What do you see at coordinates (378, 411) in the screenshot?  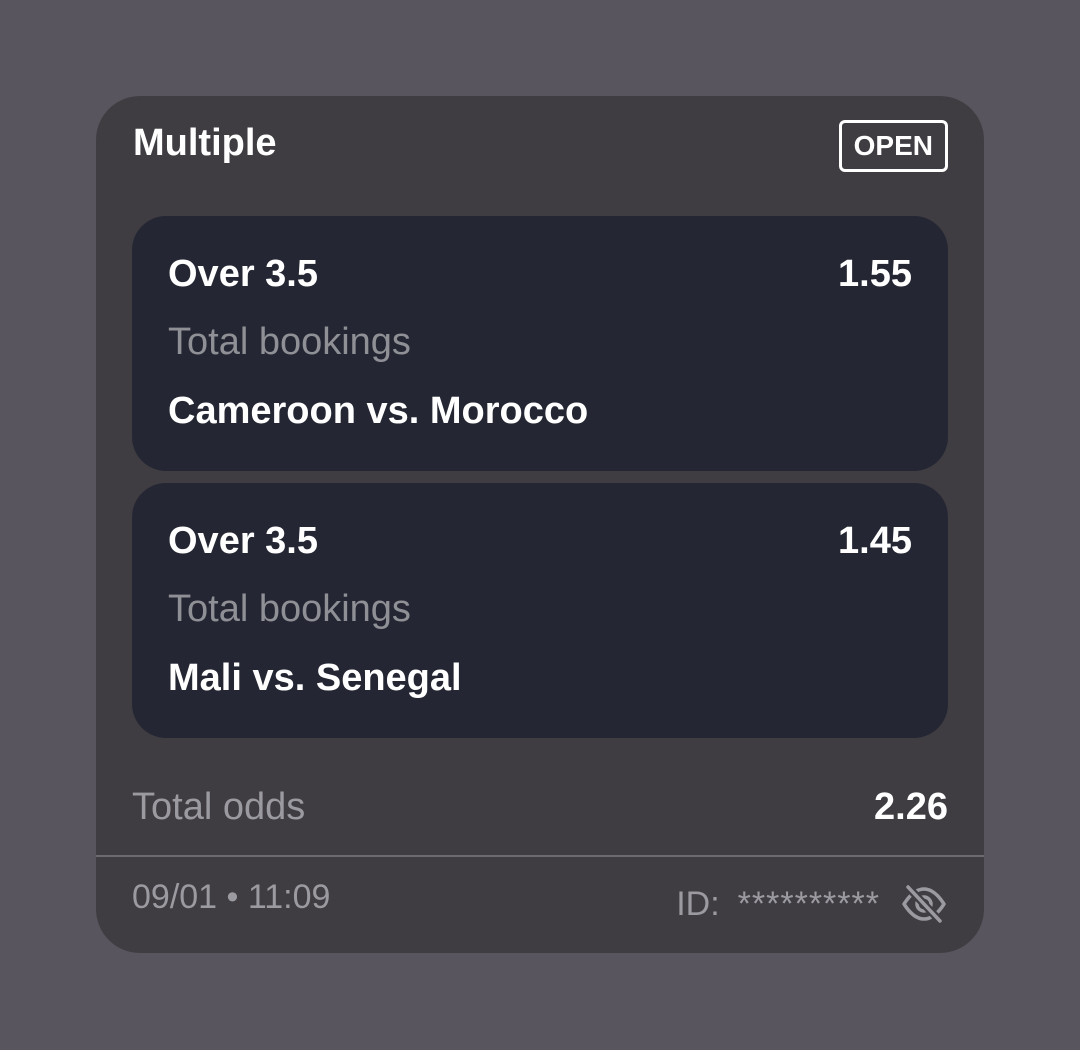 I see `selection-match: Cameroon vs. Morocco` at bounding box center [378, 411].